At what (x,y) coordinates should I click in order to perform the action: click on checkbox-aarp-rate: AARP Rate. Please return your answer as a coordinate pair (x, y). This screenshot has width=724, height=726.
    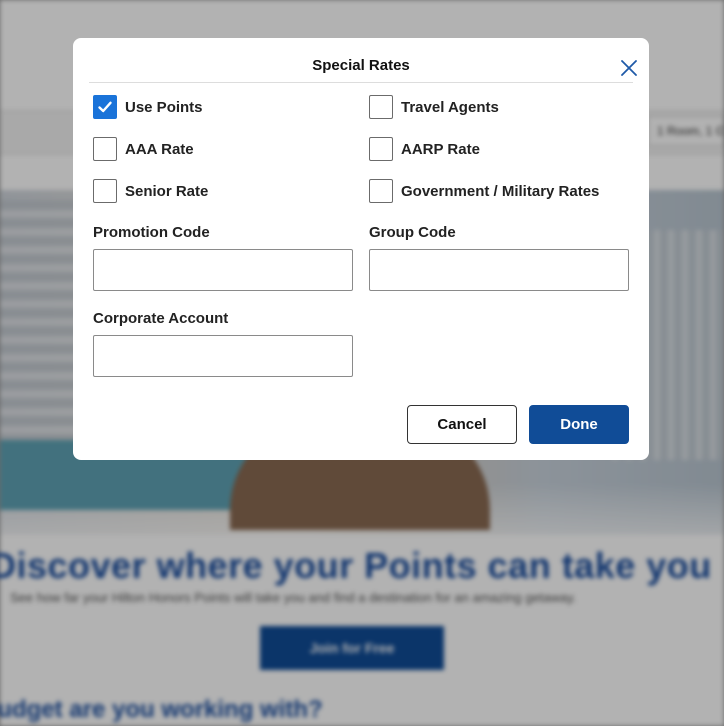
    Looking at the image, I should click on (424, 149).